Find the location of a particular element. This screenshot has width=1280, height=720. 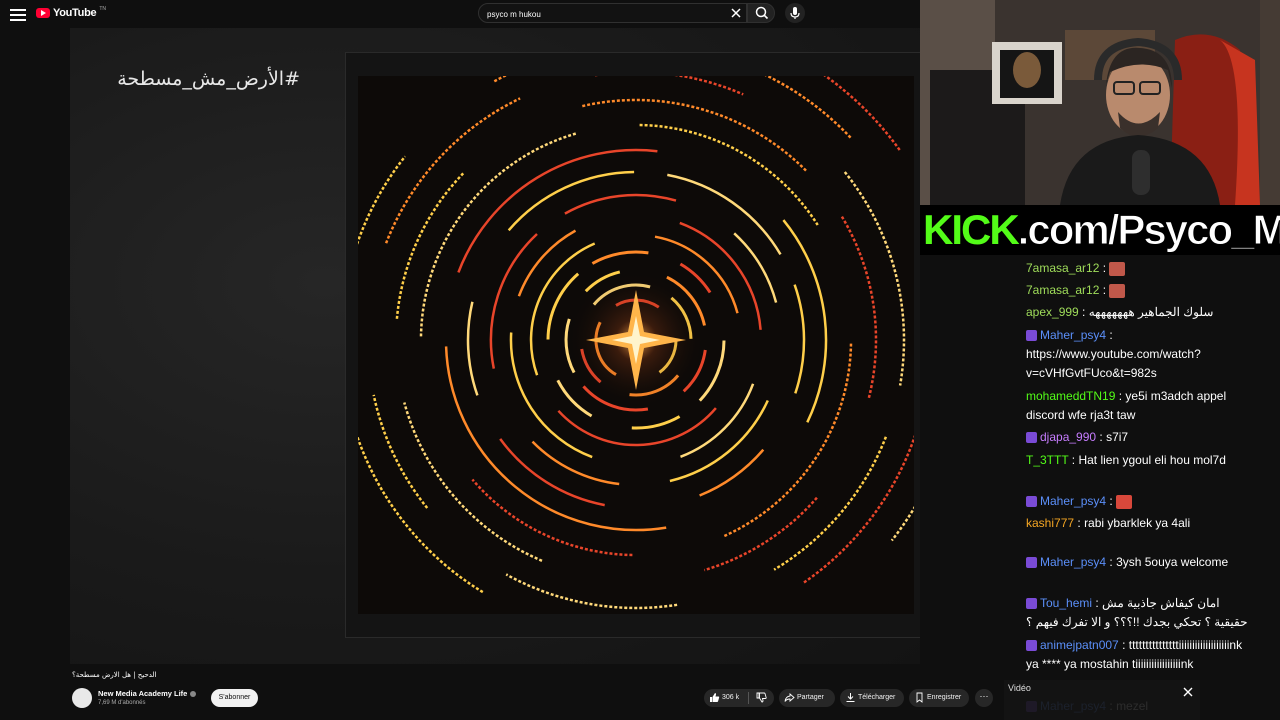

search-button is located at coordinates (761, 13).